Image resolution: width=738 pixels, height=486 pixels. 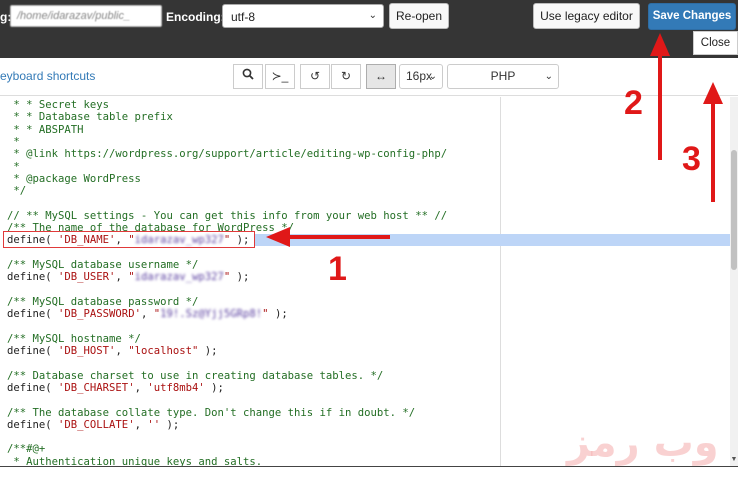 I want to click on watermark-logo: وب رمز, so click(x=643, y=443).